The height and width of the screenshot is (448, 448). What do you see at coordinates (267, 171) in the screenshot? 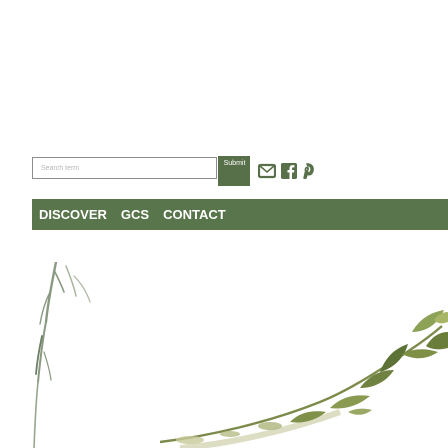
I see `mail-icon` at bounding box center [267, 171].